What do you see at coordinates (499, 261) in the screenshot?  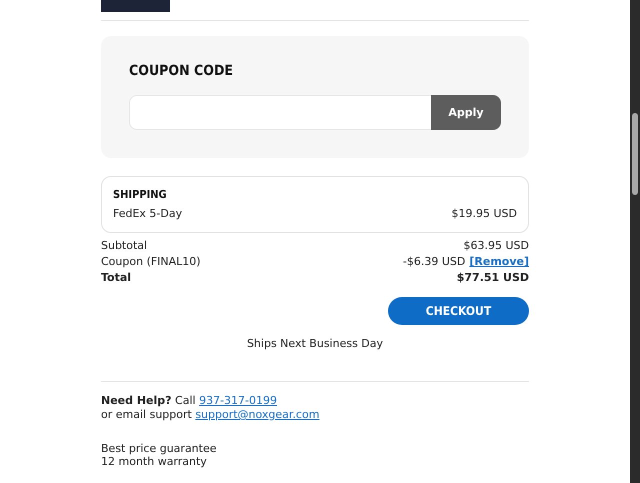 I see `remove-coupon-link: [Remove]` at bounding box center [499, 261].